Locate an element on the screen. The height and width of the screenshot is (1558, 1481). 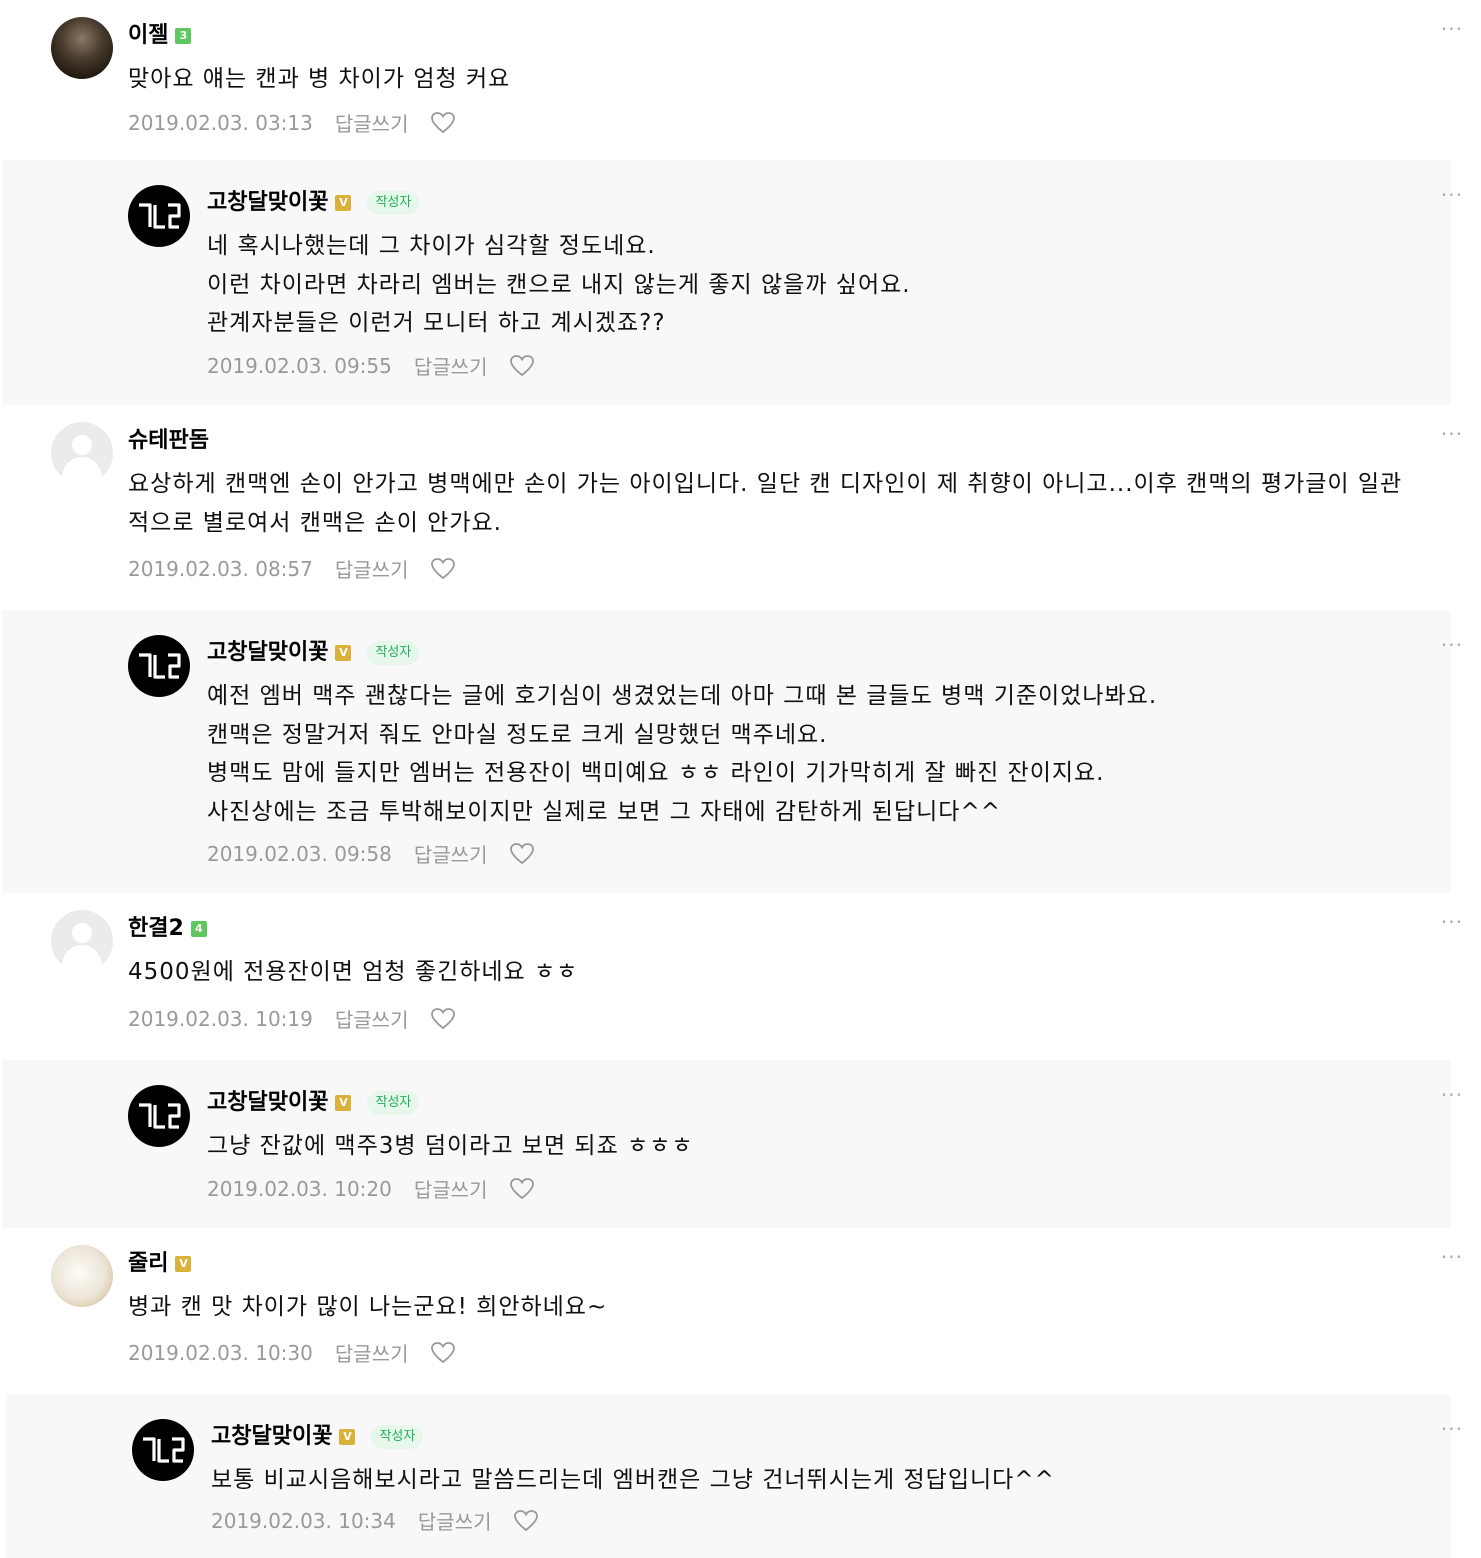
comment-meta: 2019.02.03. 10:30 답글쓰기 is located at coordinates (292, 1352).